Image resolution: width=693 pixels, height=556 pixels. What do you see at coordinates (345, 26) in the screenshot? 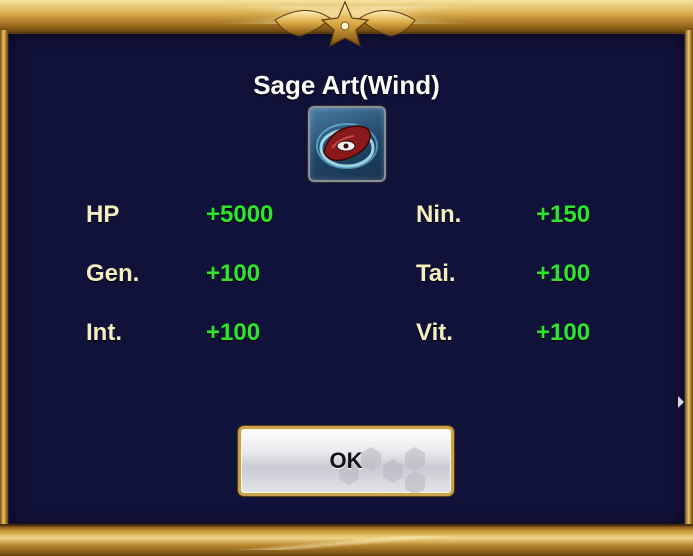
I see `crest-ornament-icon` at bounding box center [345, 26].